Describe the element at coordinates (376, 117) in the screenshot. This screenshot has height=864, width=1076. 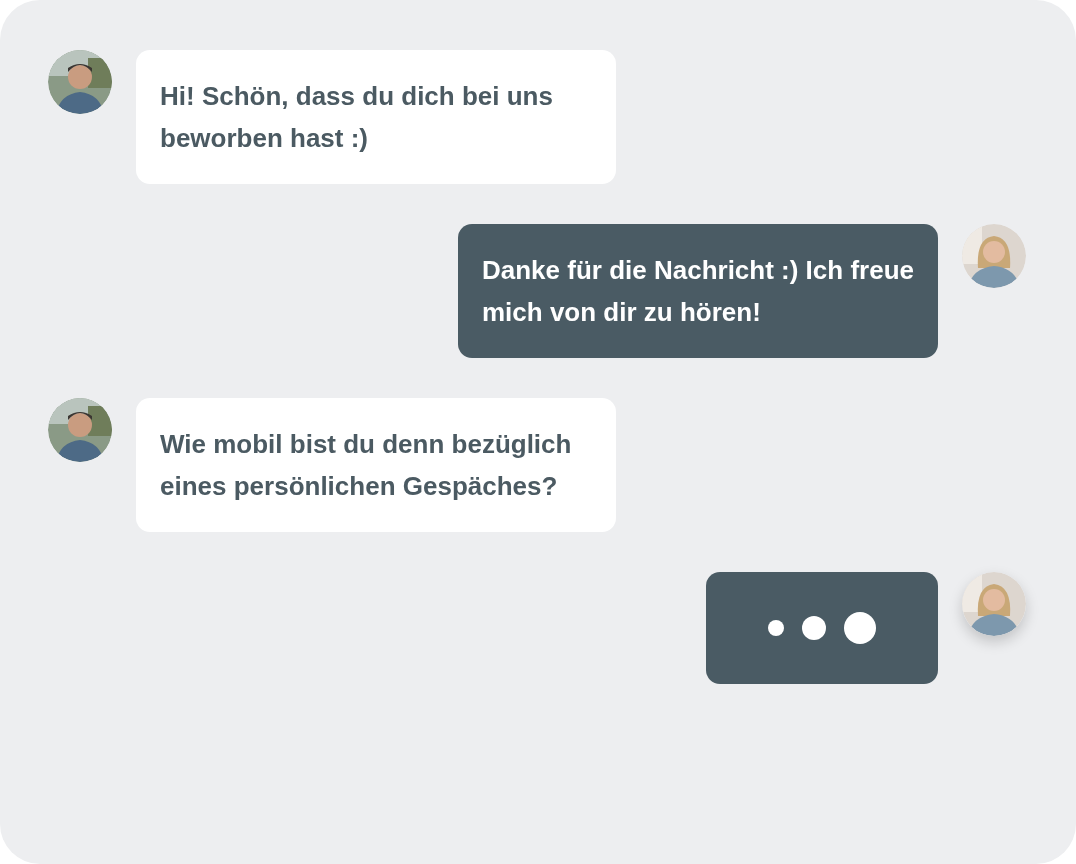
I see `message-bubble: Hi! Schön, dass du dich bei uns beworben hast :)` at that location.